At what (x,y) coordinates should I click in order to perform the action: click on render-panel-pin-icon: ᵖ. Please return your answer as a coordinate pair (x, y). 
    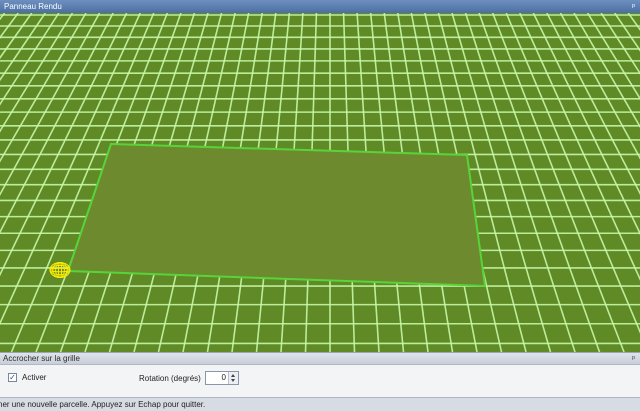
    Looking at the image, I should click on (633, 6).